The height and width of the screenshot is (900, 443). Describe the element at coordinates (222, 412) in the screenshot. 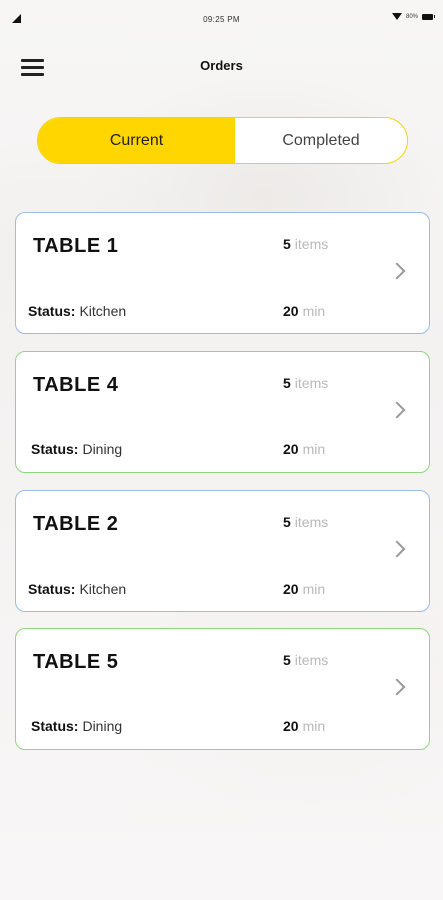

I see `order-card-table-4: TABLE 4 5 items Status: Dining 20 min` at that location.